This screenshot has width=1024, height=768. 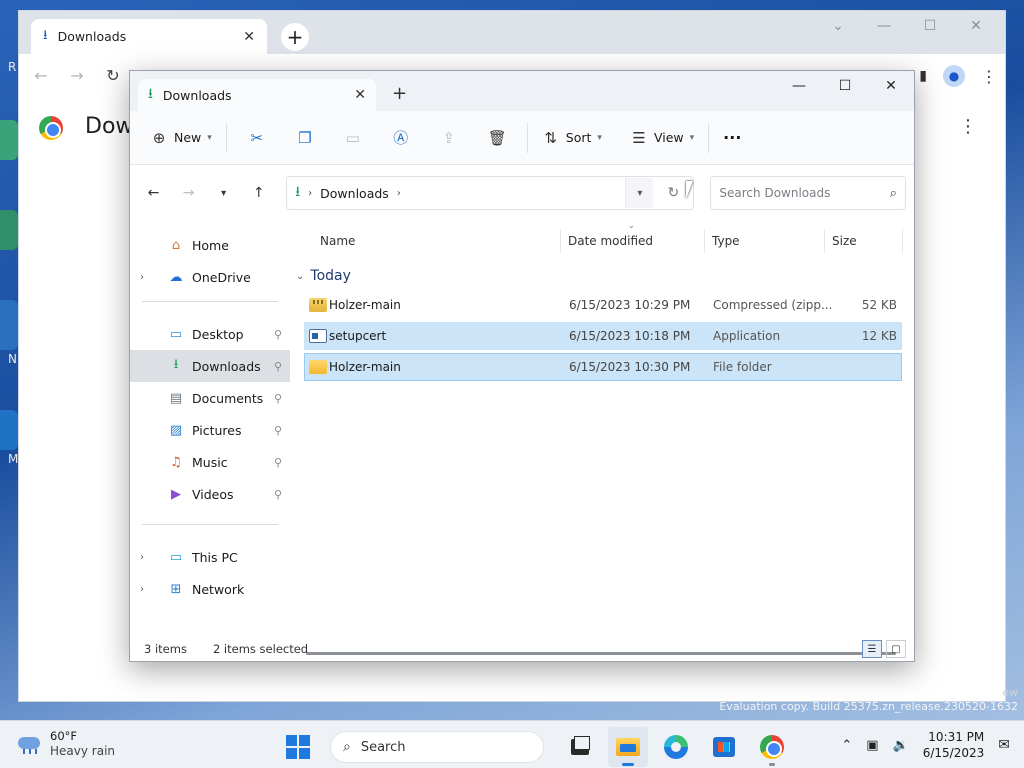 I want to click on weather-description: Heavy rain, so click(x=83, y=751).